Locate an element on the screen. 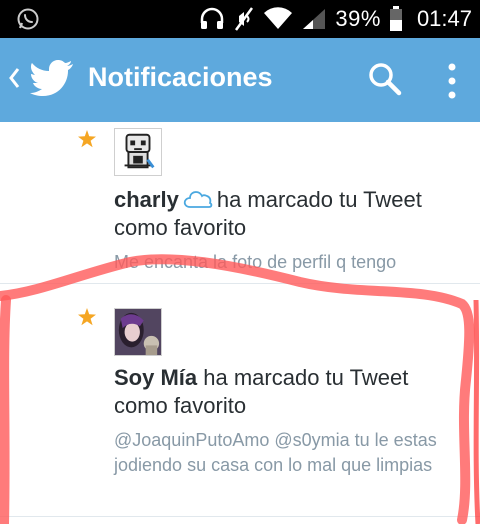 The image size is (480, 524). tweet-text: Me encanta la foto de perfil q tengo is located at coordinates (286, 262).